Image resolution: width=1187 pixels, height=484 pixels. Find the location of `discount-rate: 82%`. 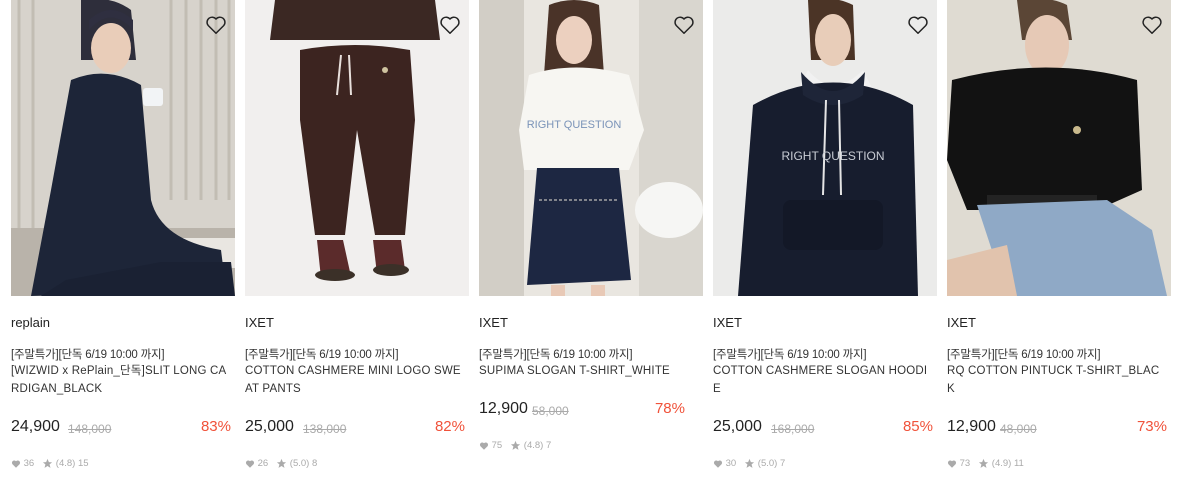

discount-rate: 82% is located at coordinates (449, 426).